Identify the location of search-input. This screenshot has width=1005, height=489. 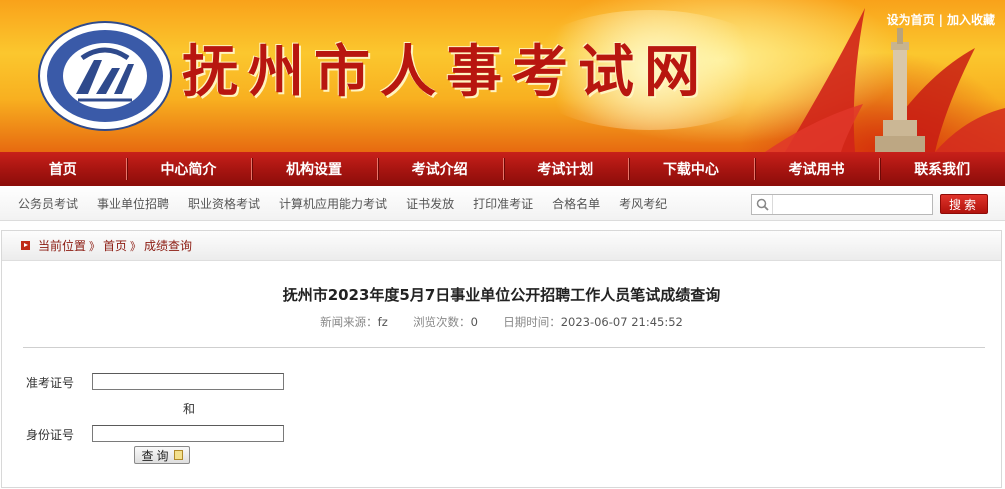
(852, 204).